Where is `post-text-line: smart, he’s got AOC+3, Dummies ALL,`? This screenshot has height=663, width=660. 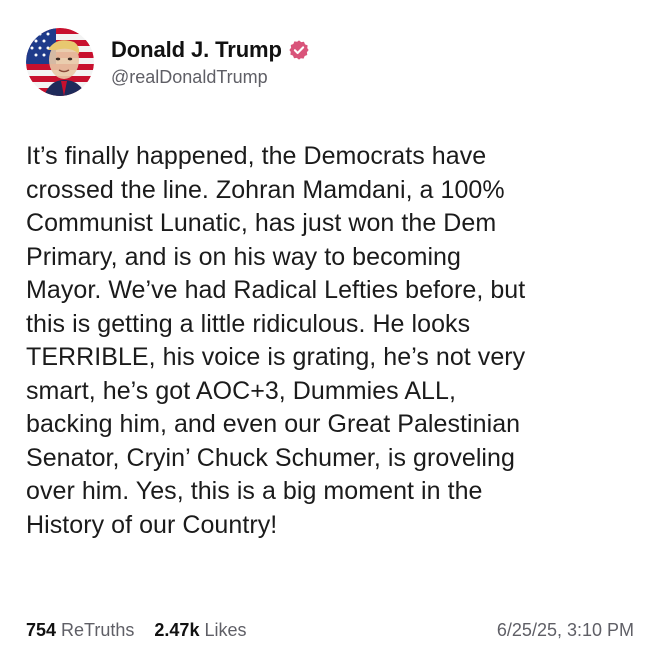
post-text-line: smart, he’s got AOC+3, Dummies ALL, is located at coordinates (241, 390).